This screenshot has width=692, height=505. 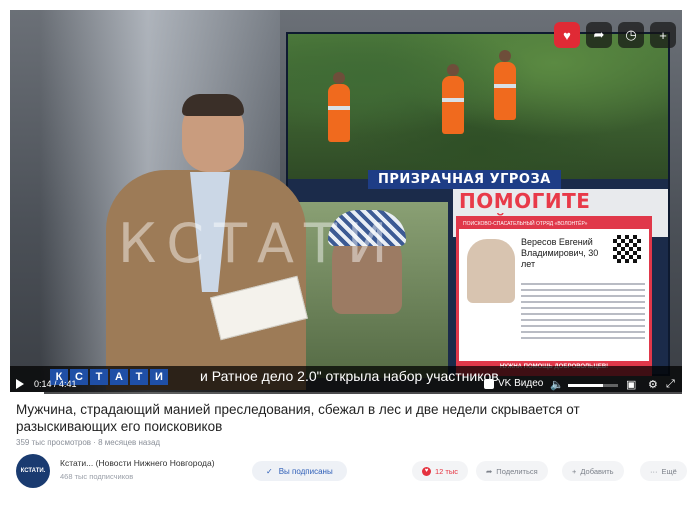 I want to click on play-icon, so click(x=20, y=384).